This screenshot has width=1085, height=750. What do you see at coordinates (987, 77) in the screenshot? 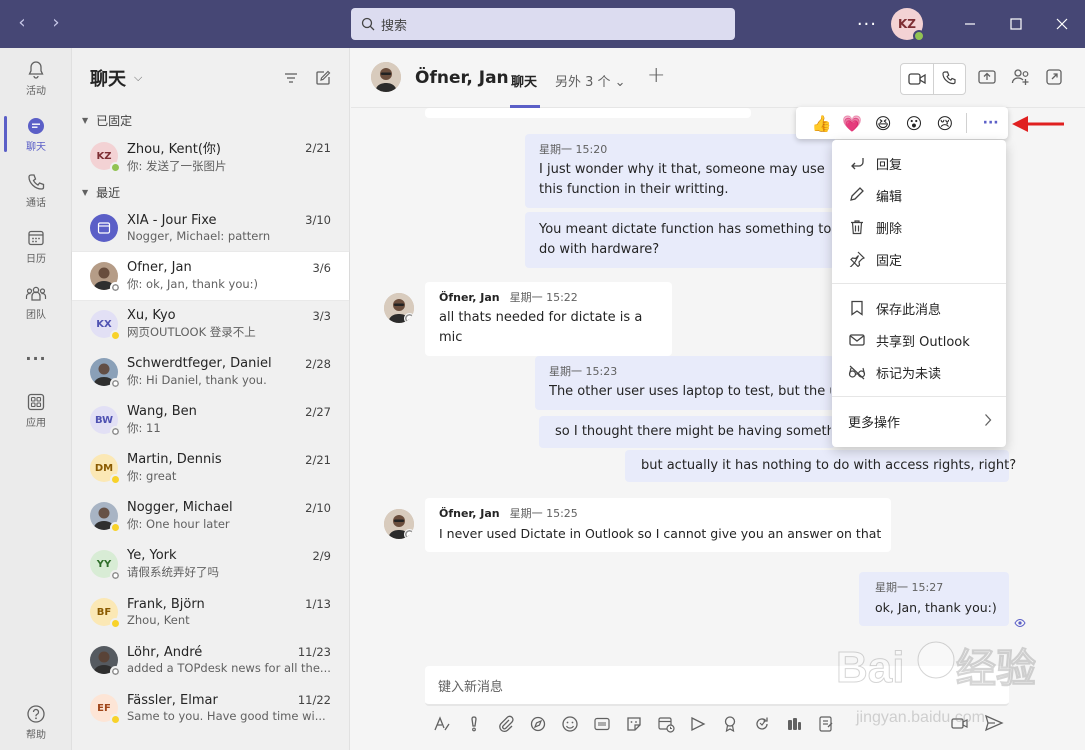
I see `share-screen-icon` at bounding box center [987, 77].